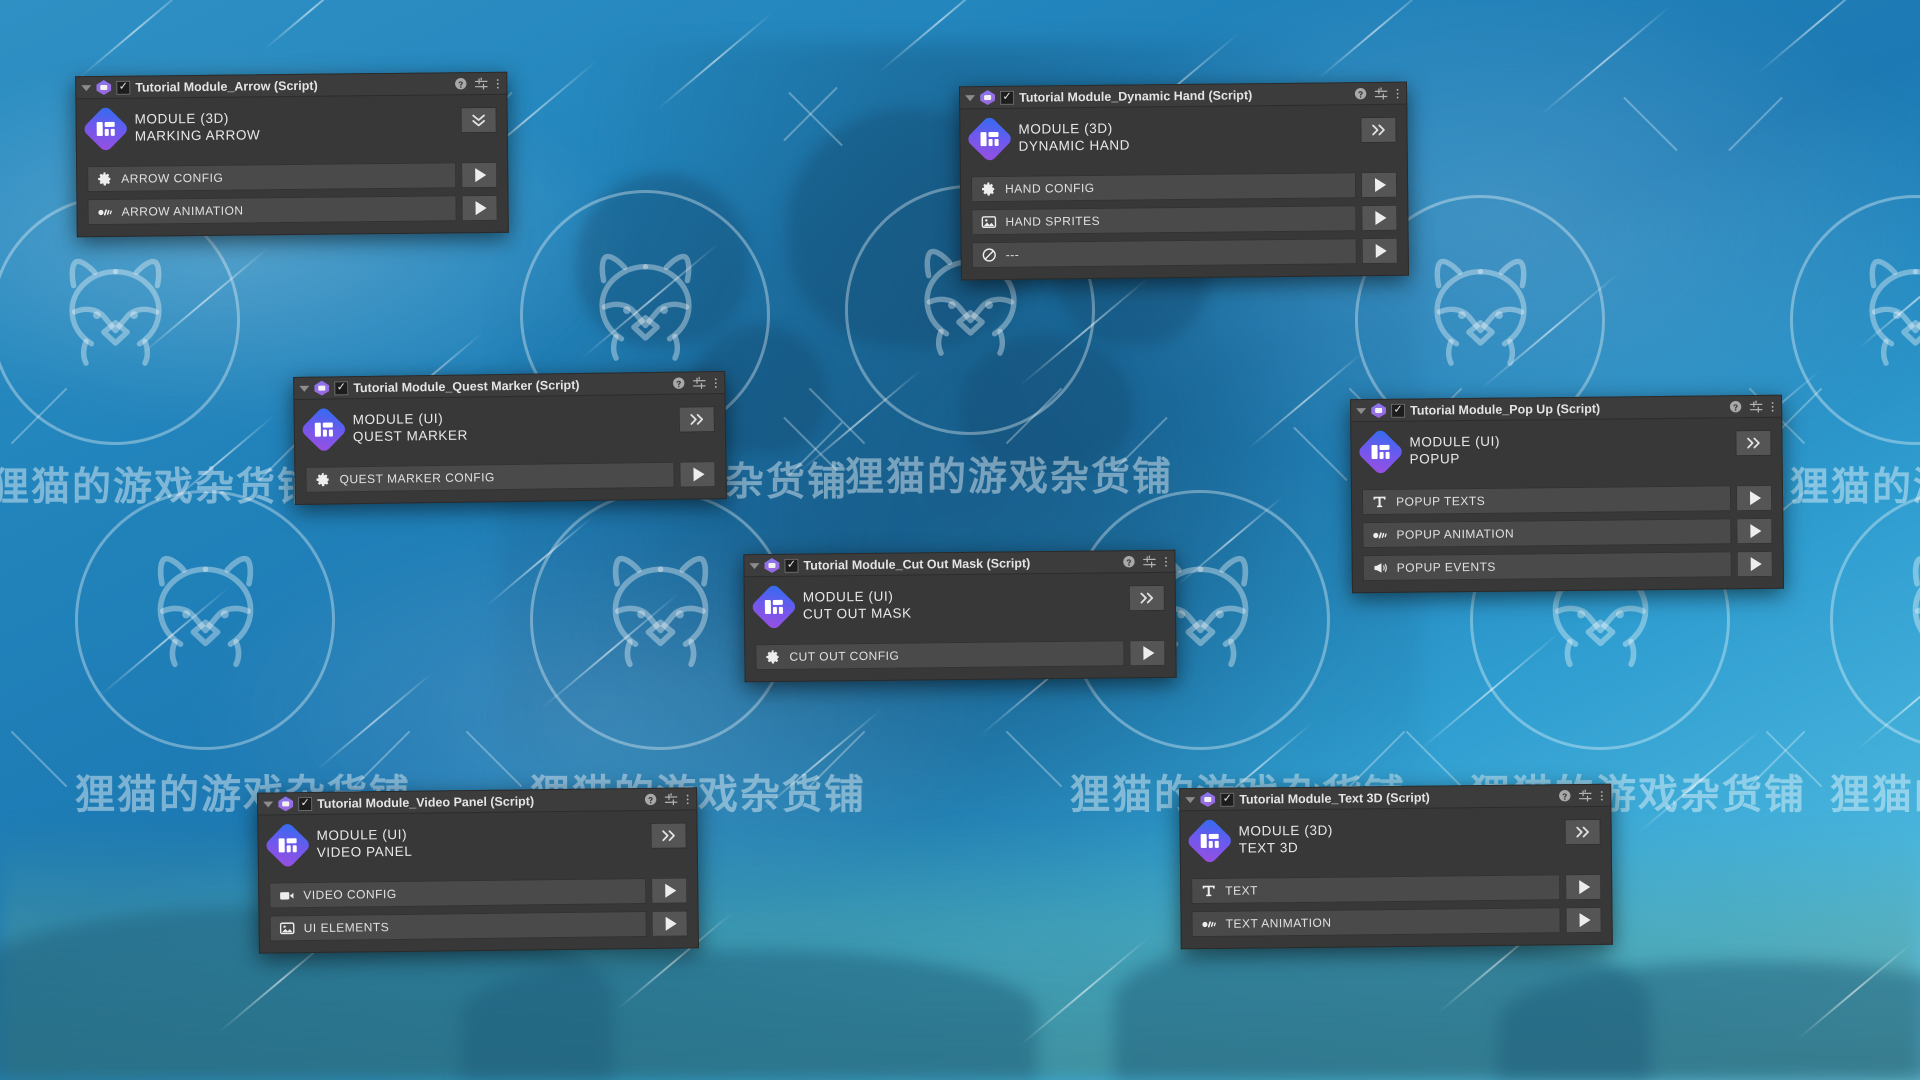  What do you see at coordinates (1164, 220) in the screenshot?
I see `section-button: HAND SPRITES` at bounding box center [1164, 220].